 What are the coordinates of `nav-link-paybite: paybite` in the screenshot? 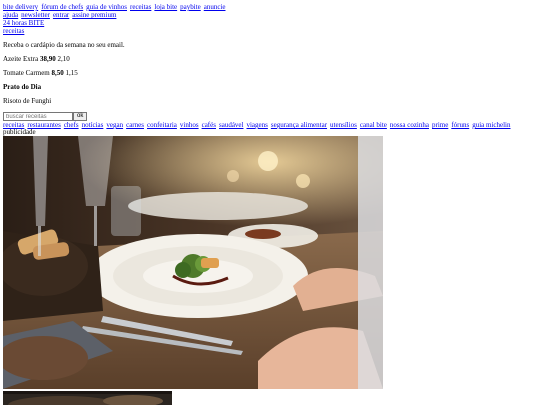 It's located at (190, 7).